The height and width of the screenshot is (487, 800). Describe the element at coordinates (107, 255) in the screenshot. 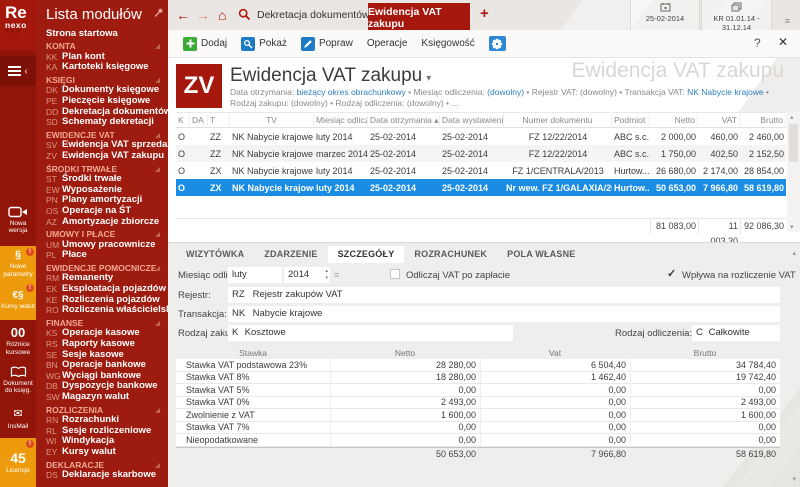

I see `sidebar-item-pl: PL Płace` at that location.